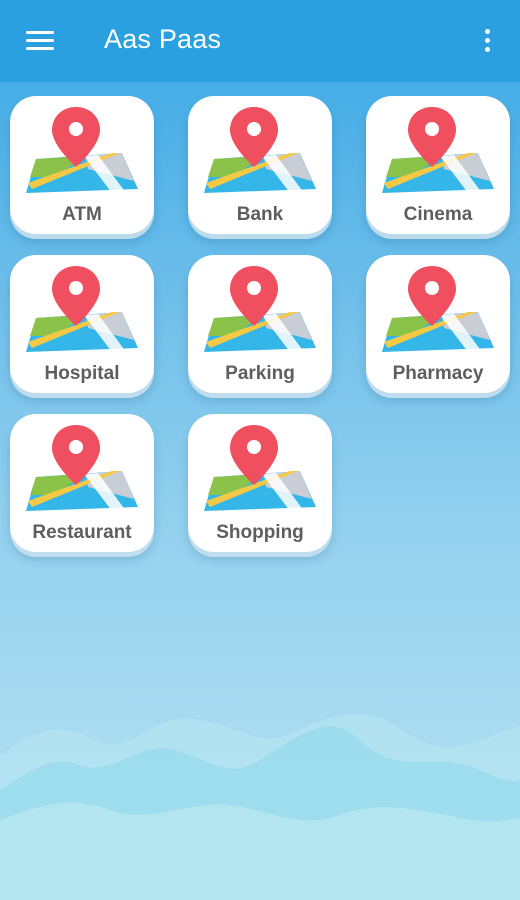  I want to click on category-tile-hospital: Hospital, so click(82, 324).